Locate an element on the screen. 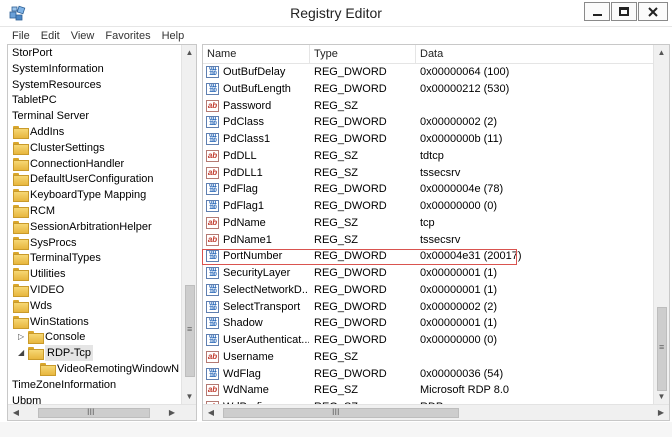 The width and height of the screenshot is (672, 437). tree-item-terminaltypes: TerminalTypes is located at coordinates (94, 258).